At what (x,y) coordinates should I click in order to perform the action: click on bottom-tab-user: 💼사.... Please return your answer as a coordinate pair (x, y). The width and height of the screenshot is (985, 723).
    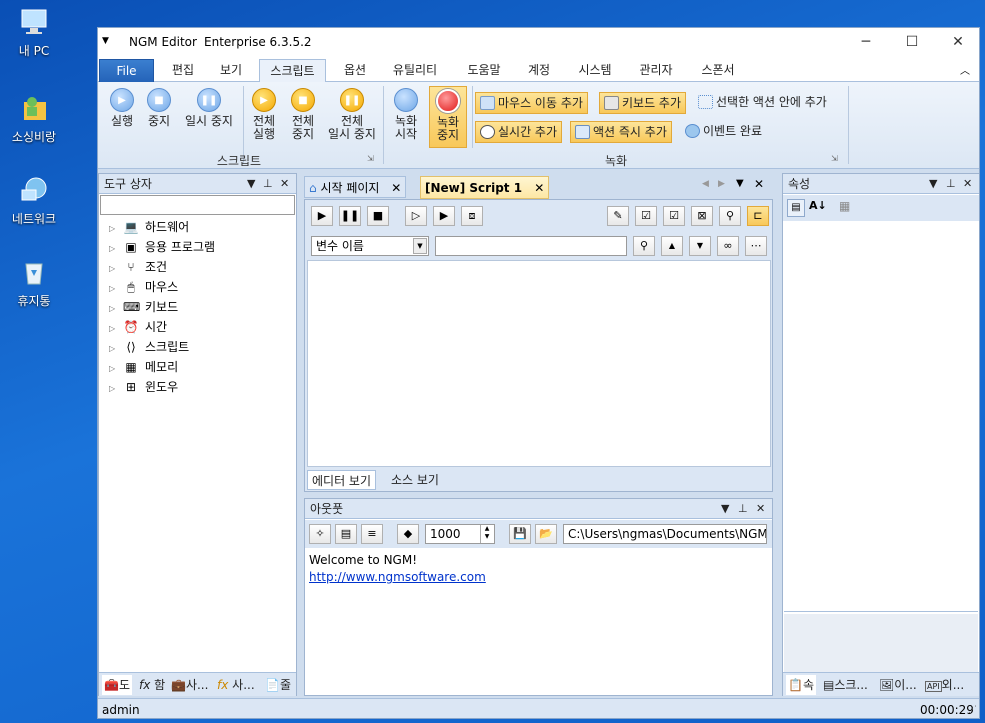
    Looking at the image, I should click on (189, 685).